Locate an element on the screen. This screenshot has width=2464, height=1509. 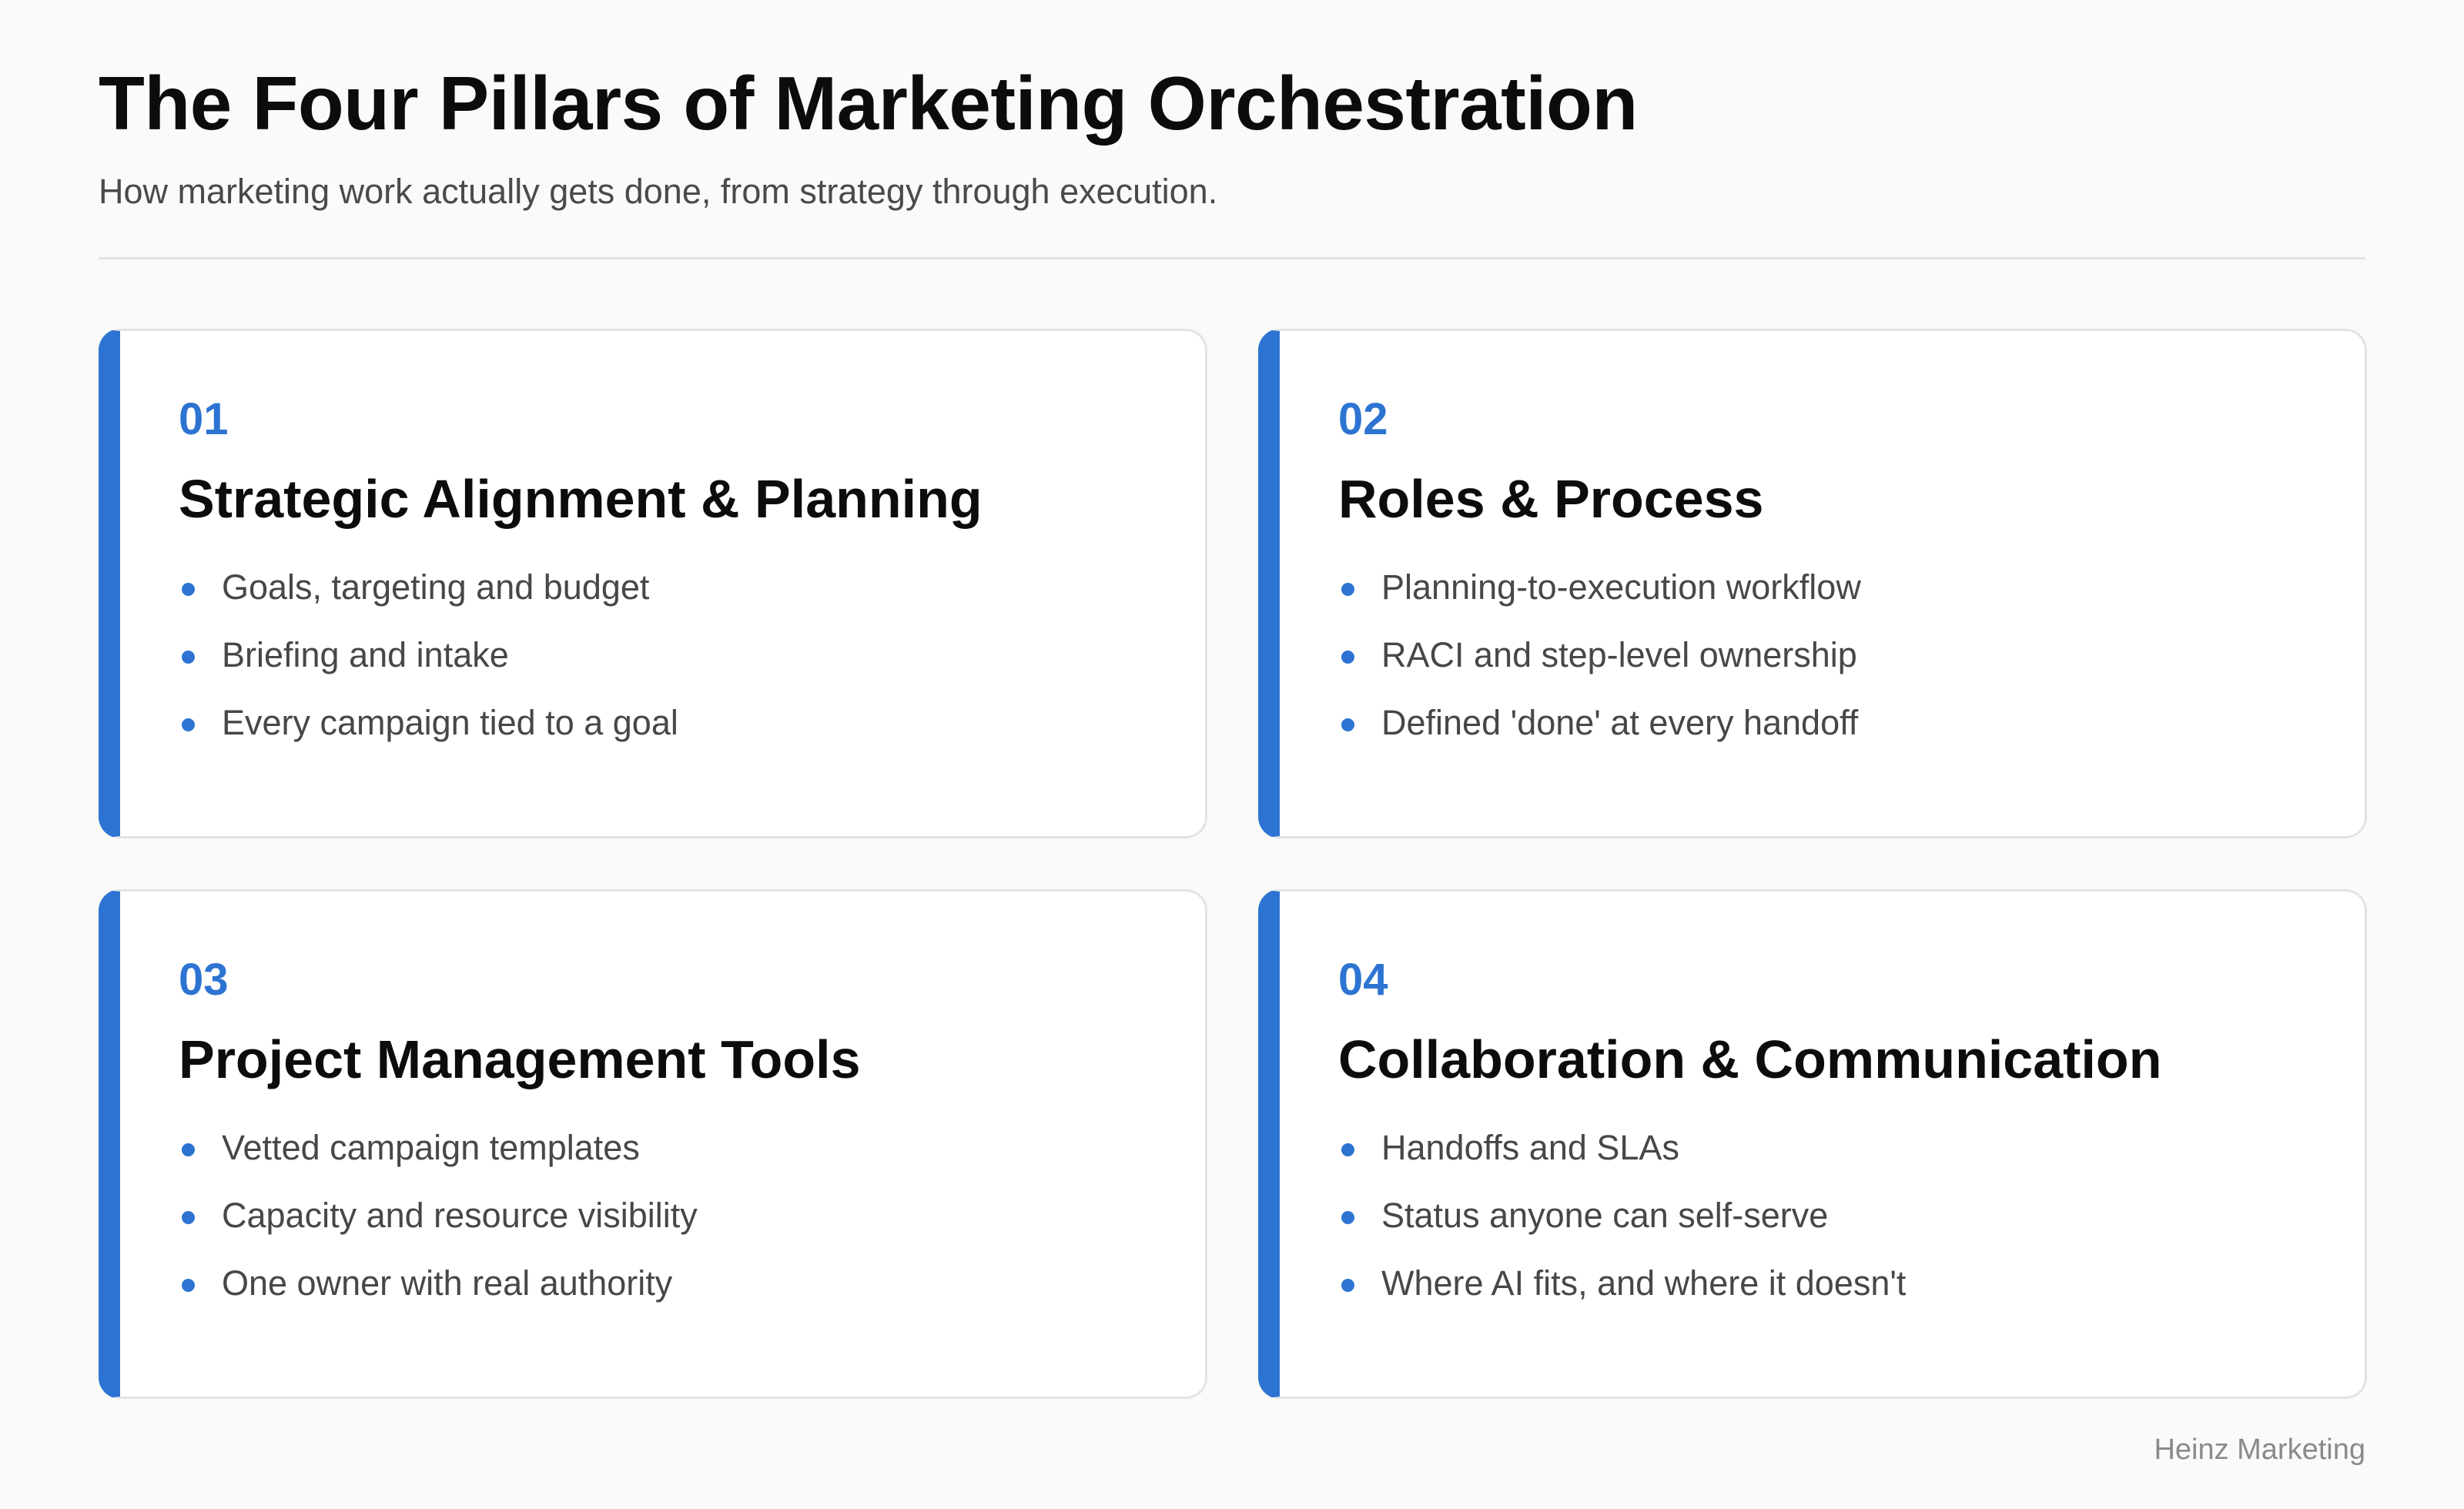
list-item: Capacity and resource visibility is located at coordinates (438, 1229).